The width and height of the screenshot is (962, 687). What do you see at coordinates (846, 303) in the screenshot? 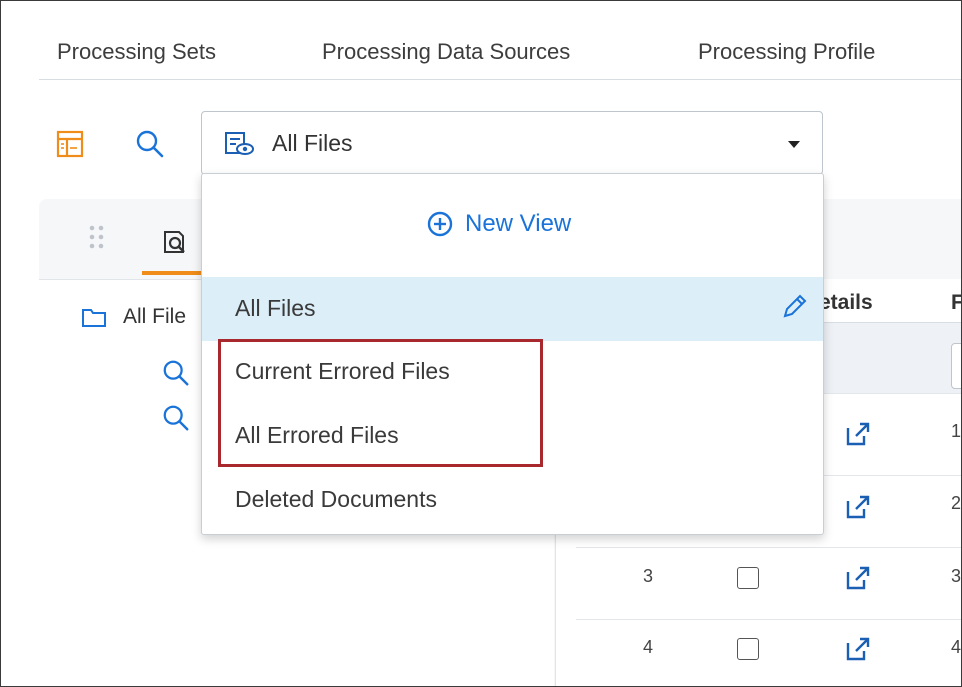
I see `grid-header-details: etails` at bounding box center [846, 303].